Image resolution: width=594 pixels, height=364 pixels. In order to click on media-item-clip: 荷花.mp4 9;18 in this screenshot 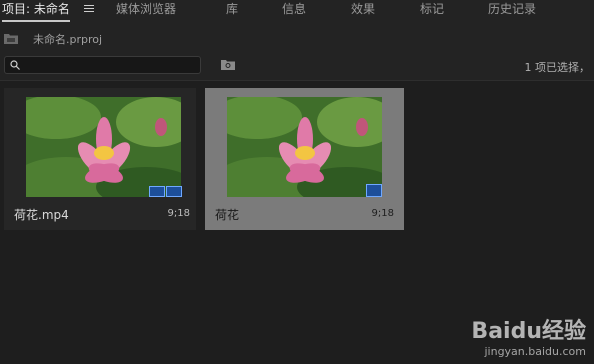, I will do `click(100, 159)`.